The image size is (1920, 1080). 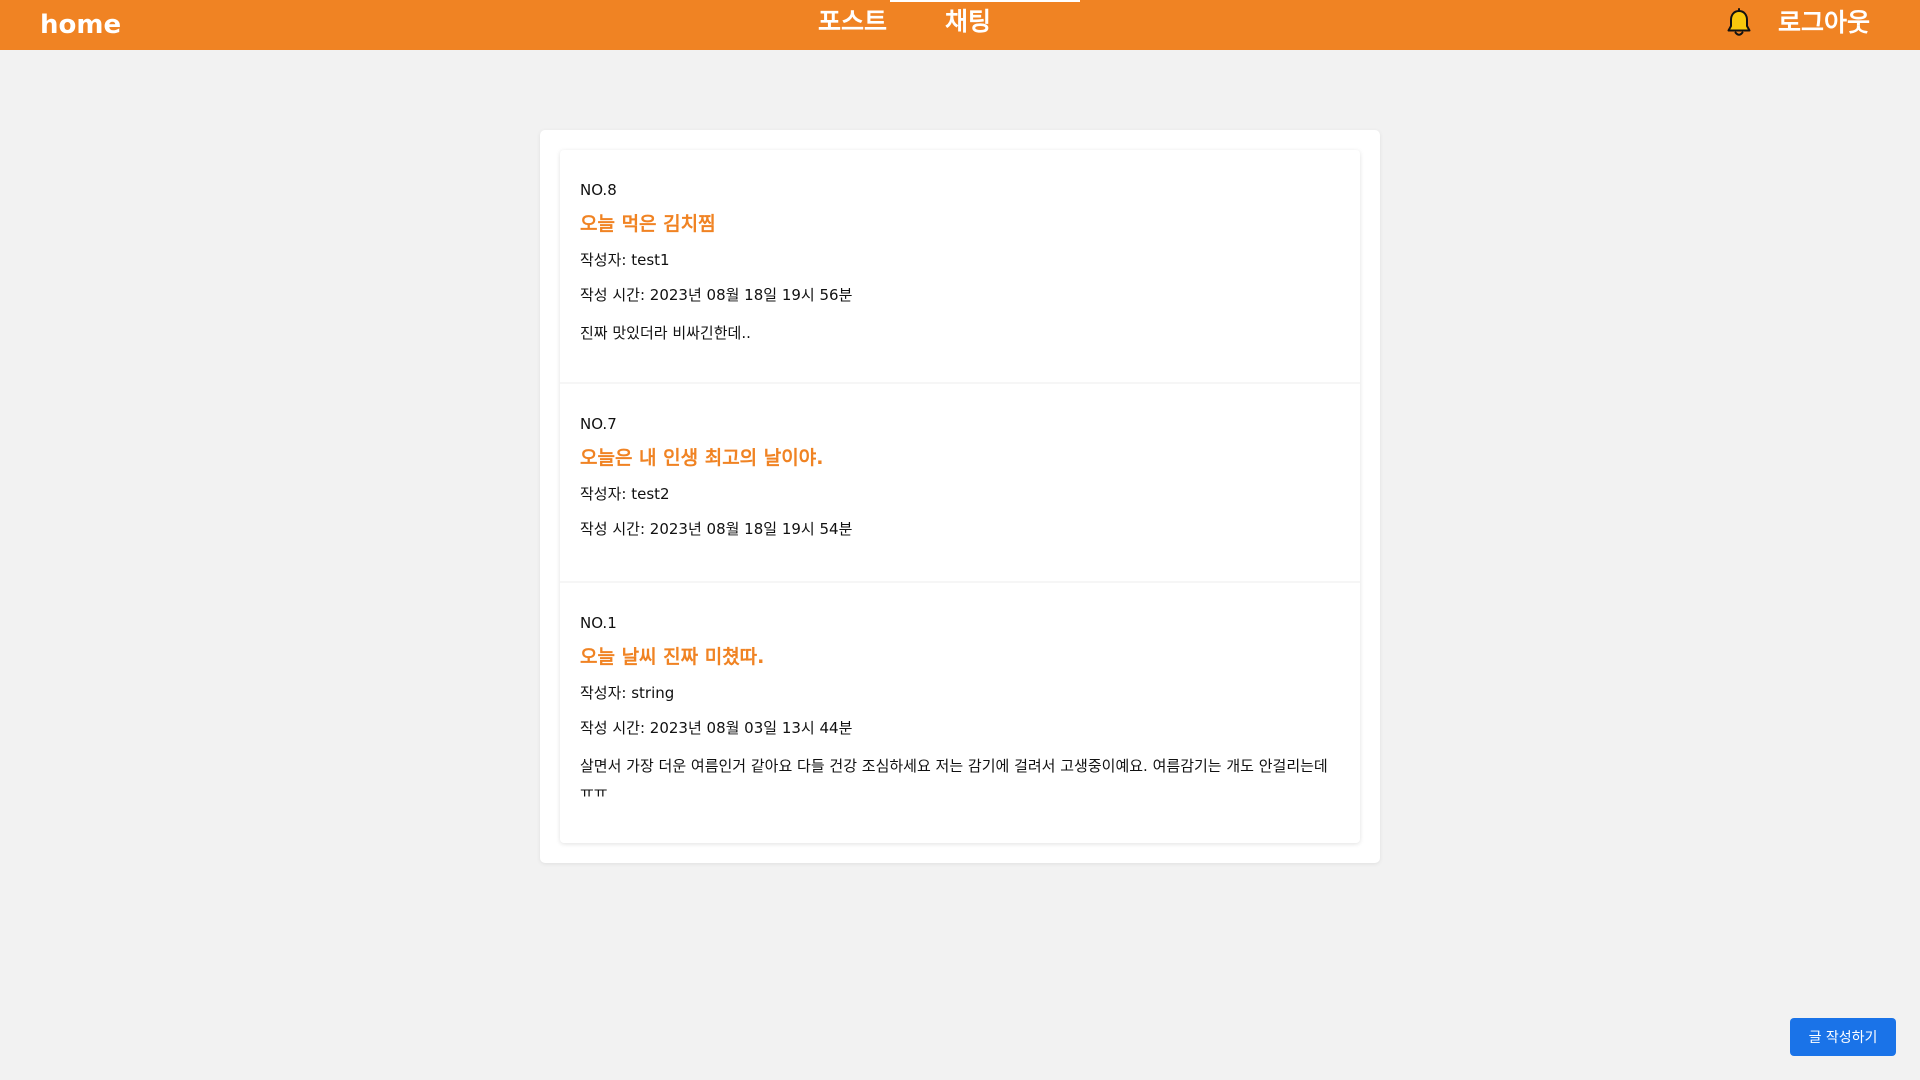 What do you see at coordinates (598, 190) in the screenshot?
I see `post-number: NO.8` at bounding box center [598, 190].